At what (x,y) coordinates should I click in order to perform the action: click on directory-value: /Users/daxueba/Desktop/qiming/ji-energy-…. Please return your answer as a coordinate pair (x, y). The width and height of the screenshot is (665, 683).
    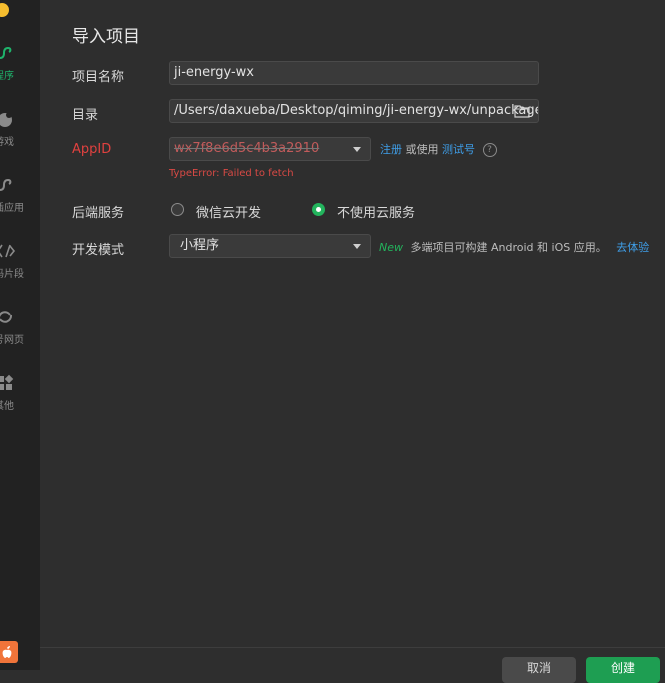
    Looking at the image, I should click on (356, 110).